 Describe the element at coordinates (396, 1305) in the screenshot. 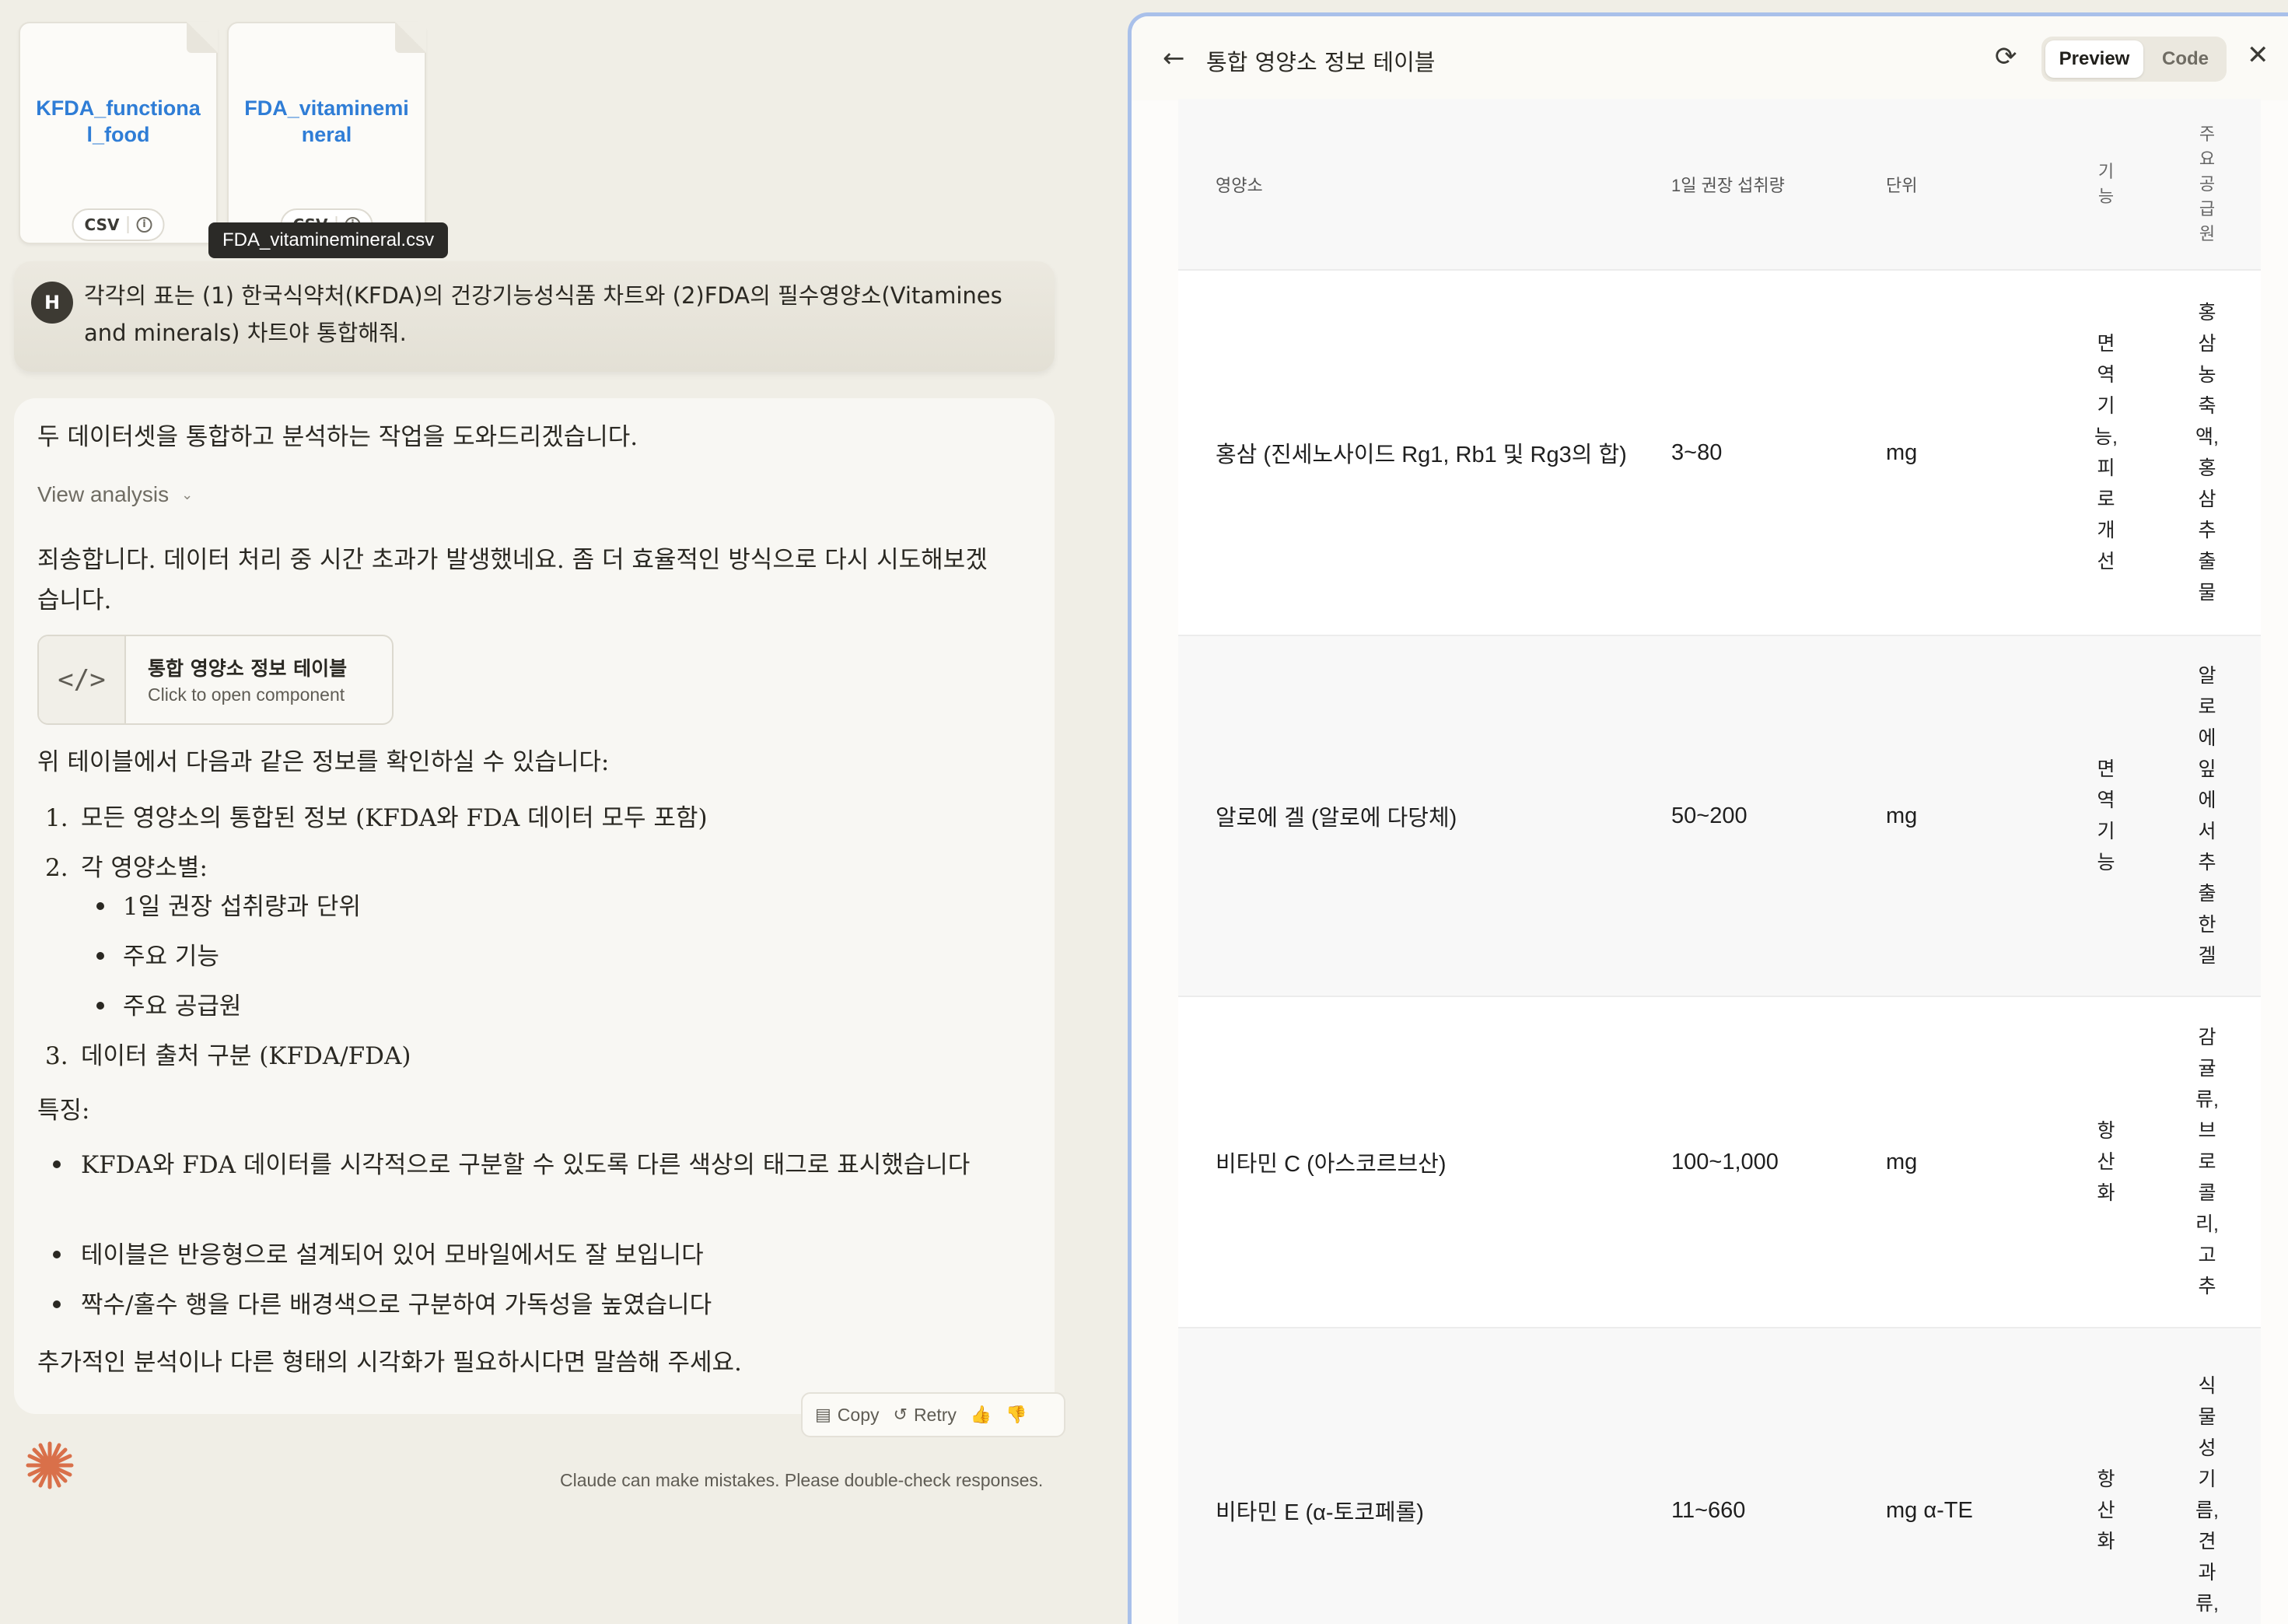

I see `feature-item: 짝수/홀수 행을 다른 배경색으로 구분하여 가독성을 높였습니다` at that location.